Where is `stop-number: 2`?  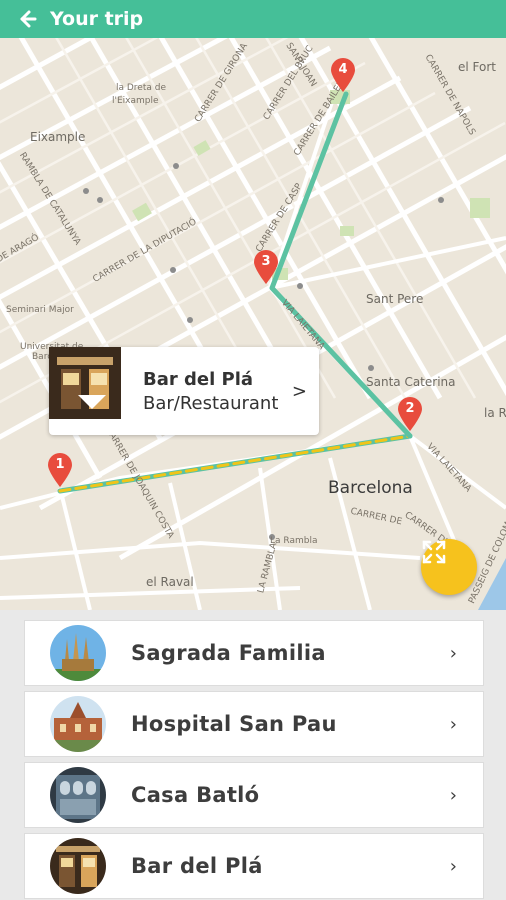 stop-number: 2 is located at coordinates (410, 408).